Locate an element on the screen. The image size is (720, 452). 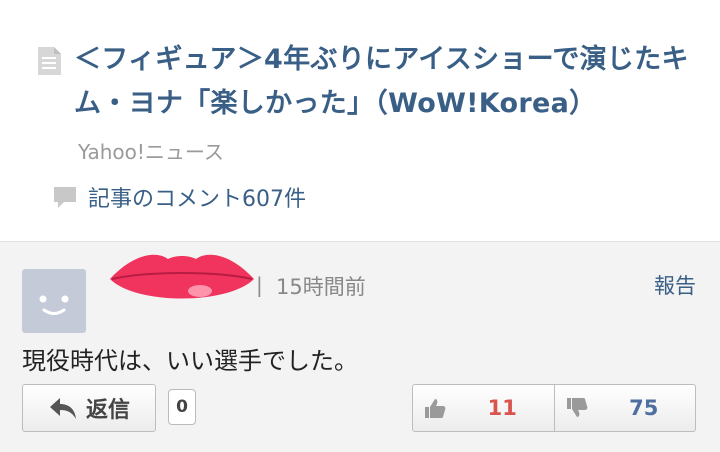
like-count: 11 is located at coordinates (502, 408).